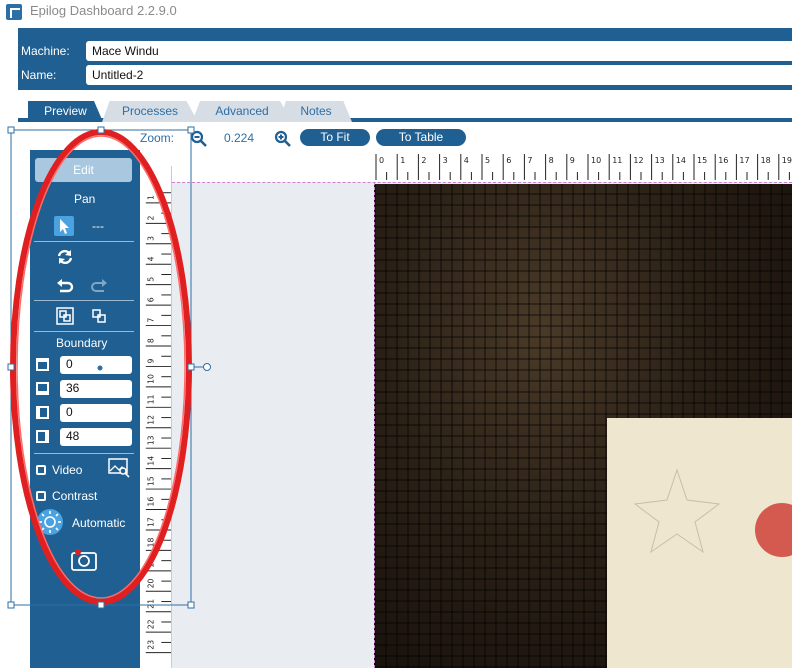 Image resolution: width=792 pixels, height=672 pixels. What do you see at coordinates (98, 523) in the screenshot?
I see `automatic-label: Automatic` at bounding box center [98, 523].